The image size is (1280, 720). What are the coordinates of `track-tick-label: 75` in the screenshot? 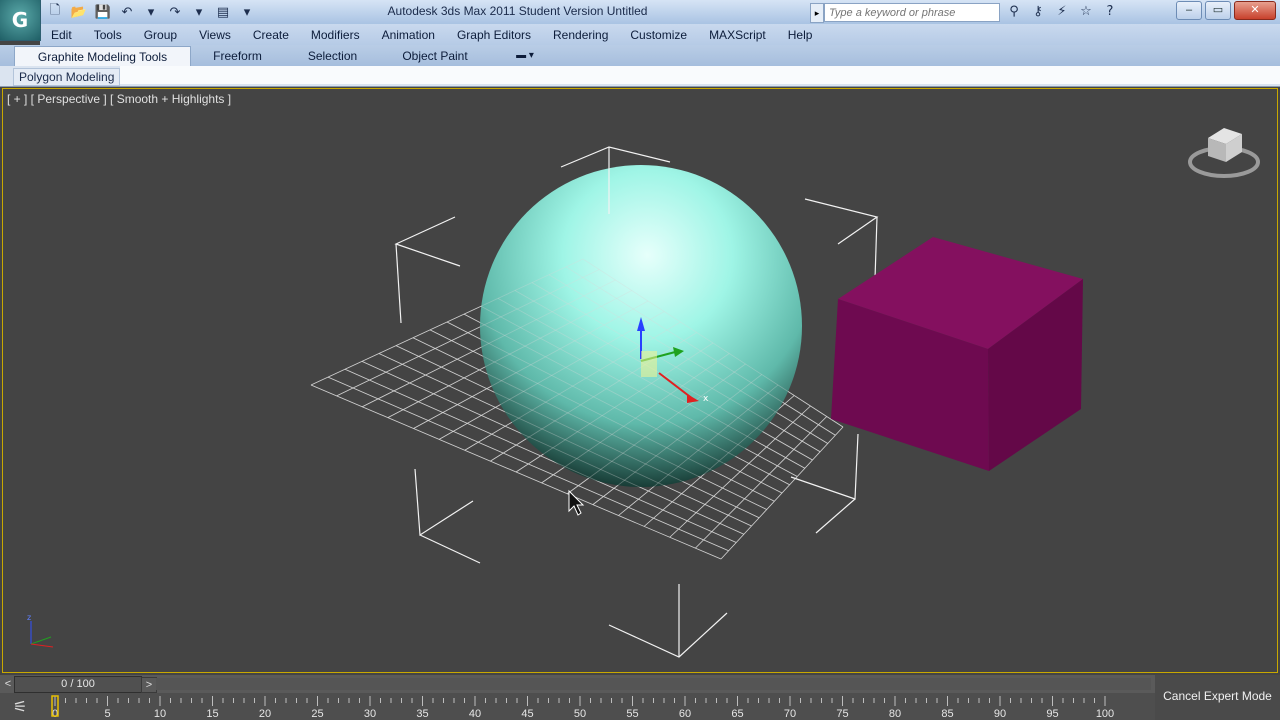 It's located at (842, 714).